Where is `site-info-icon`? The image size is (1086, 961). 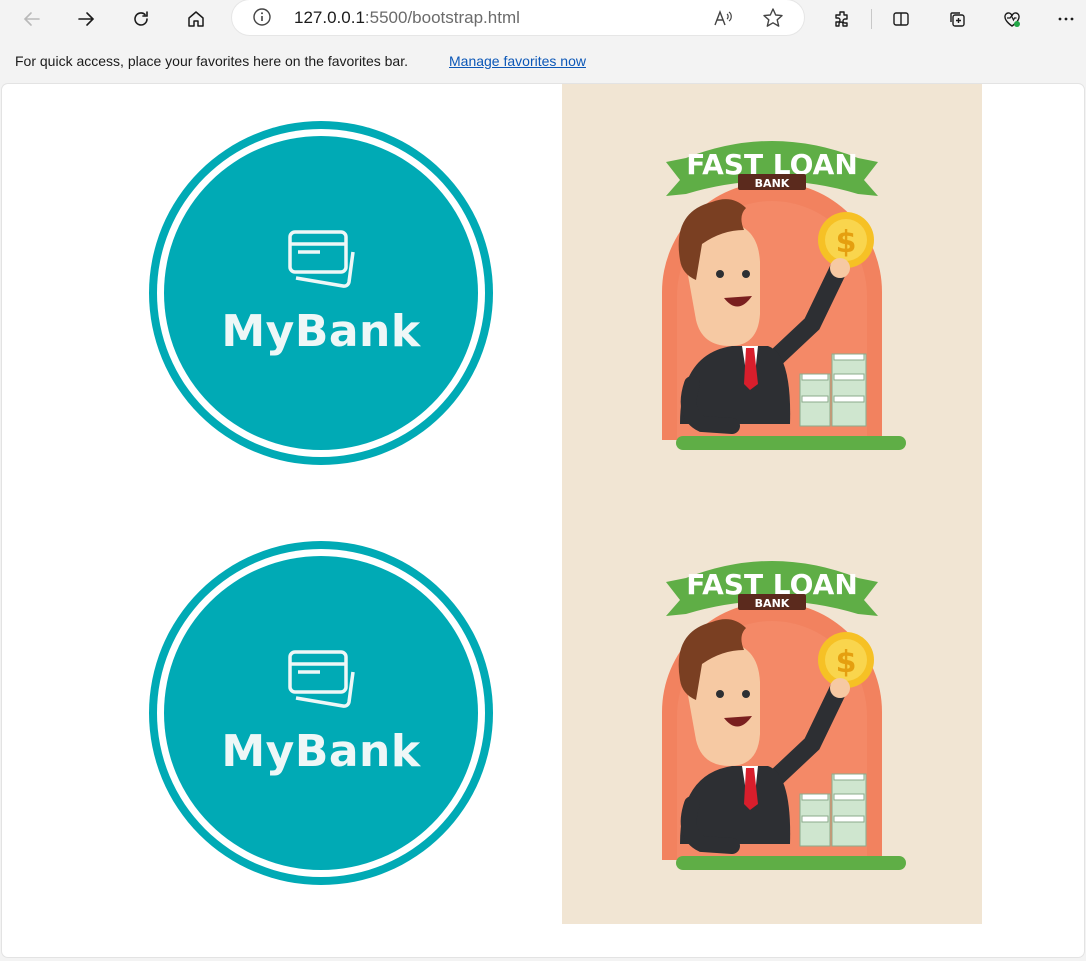
site-info-icon is located at coordinates (262, 17).